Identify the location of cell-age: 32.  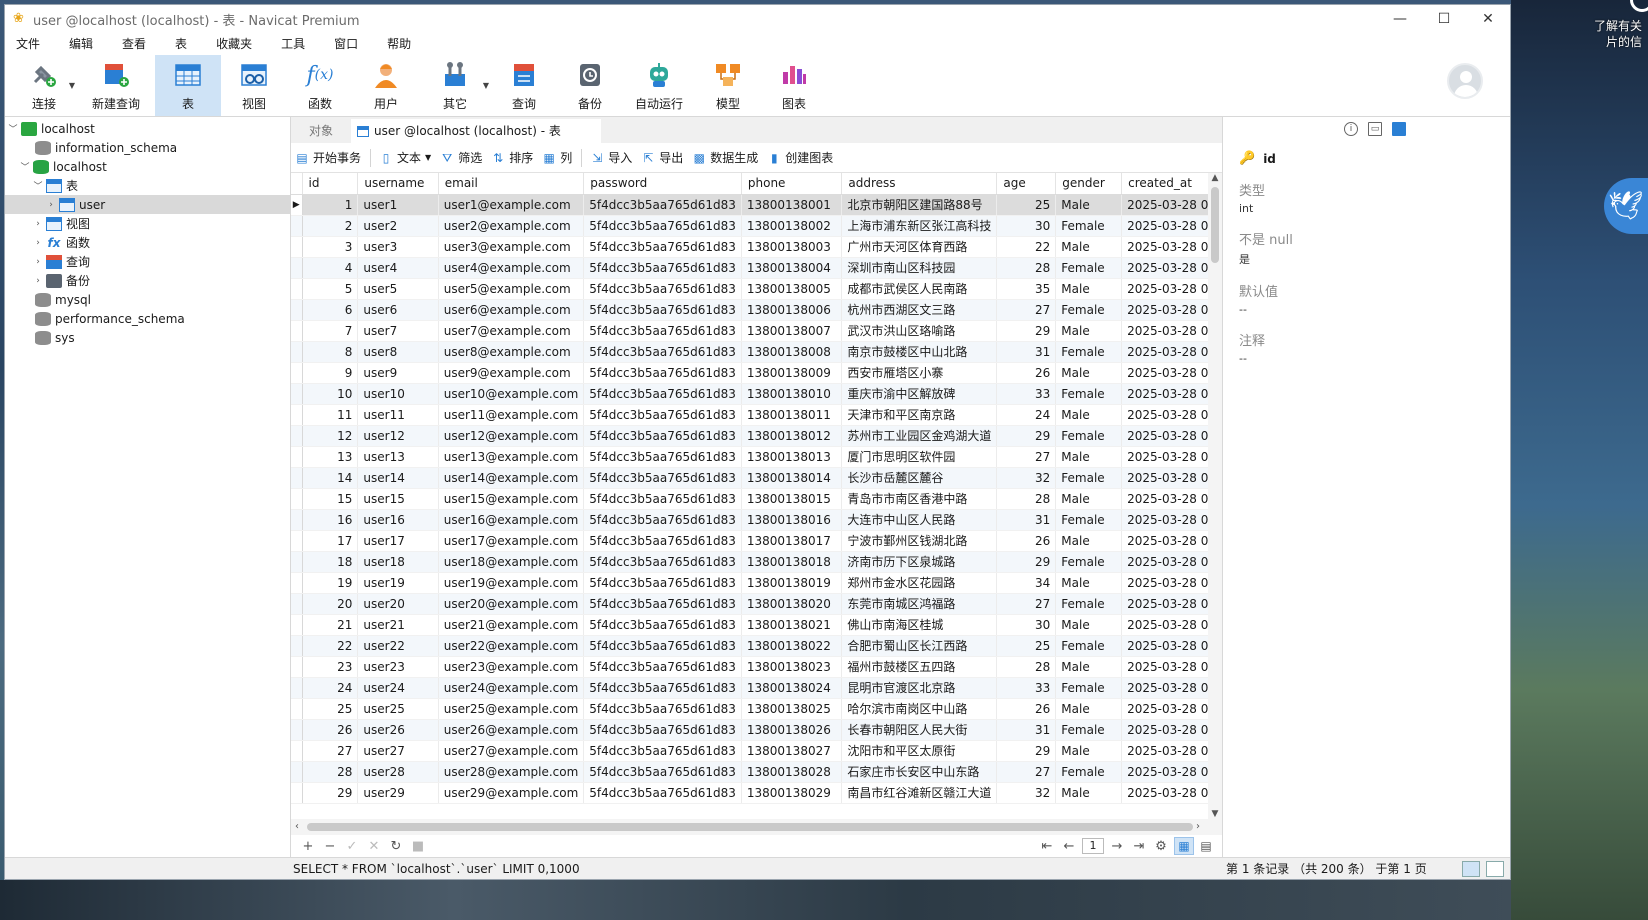
(1026, 478).